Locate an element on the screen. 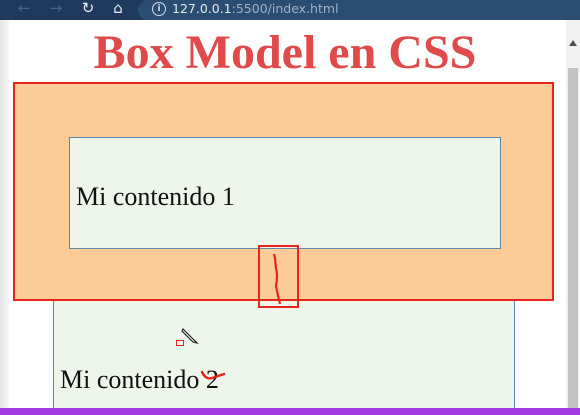 The image size is (580, 415). annotation-underline-stroke is located at coordinates (213, 375).